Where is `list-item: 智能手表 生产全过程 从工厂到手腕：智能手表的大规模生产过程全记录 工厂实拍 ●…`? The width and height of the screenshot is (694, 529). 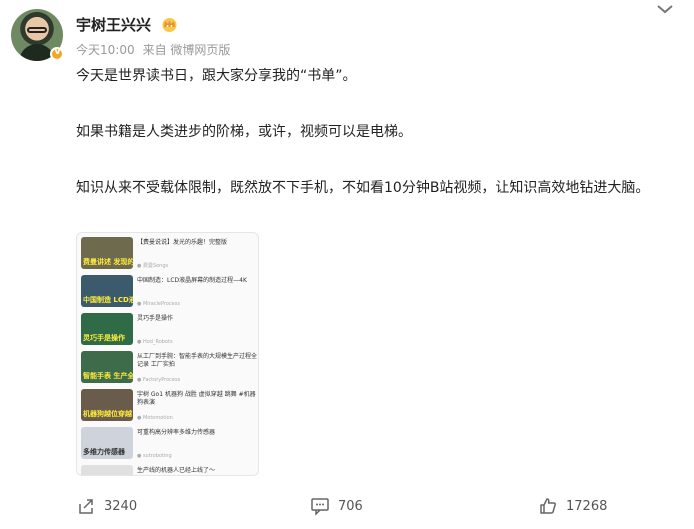
list-item: 智能手表 生产全过程 从工厂到手腕：智能手表的大规模生产过程全记录 工厂实拍 ●… is located at coordinates (169, 368).